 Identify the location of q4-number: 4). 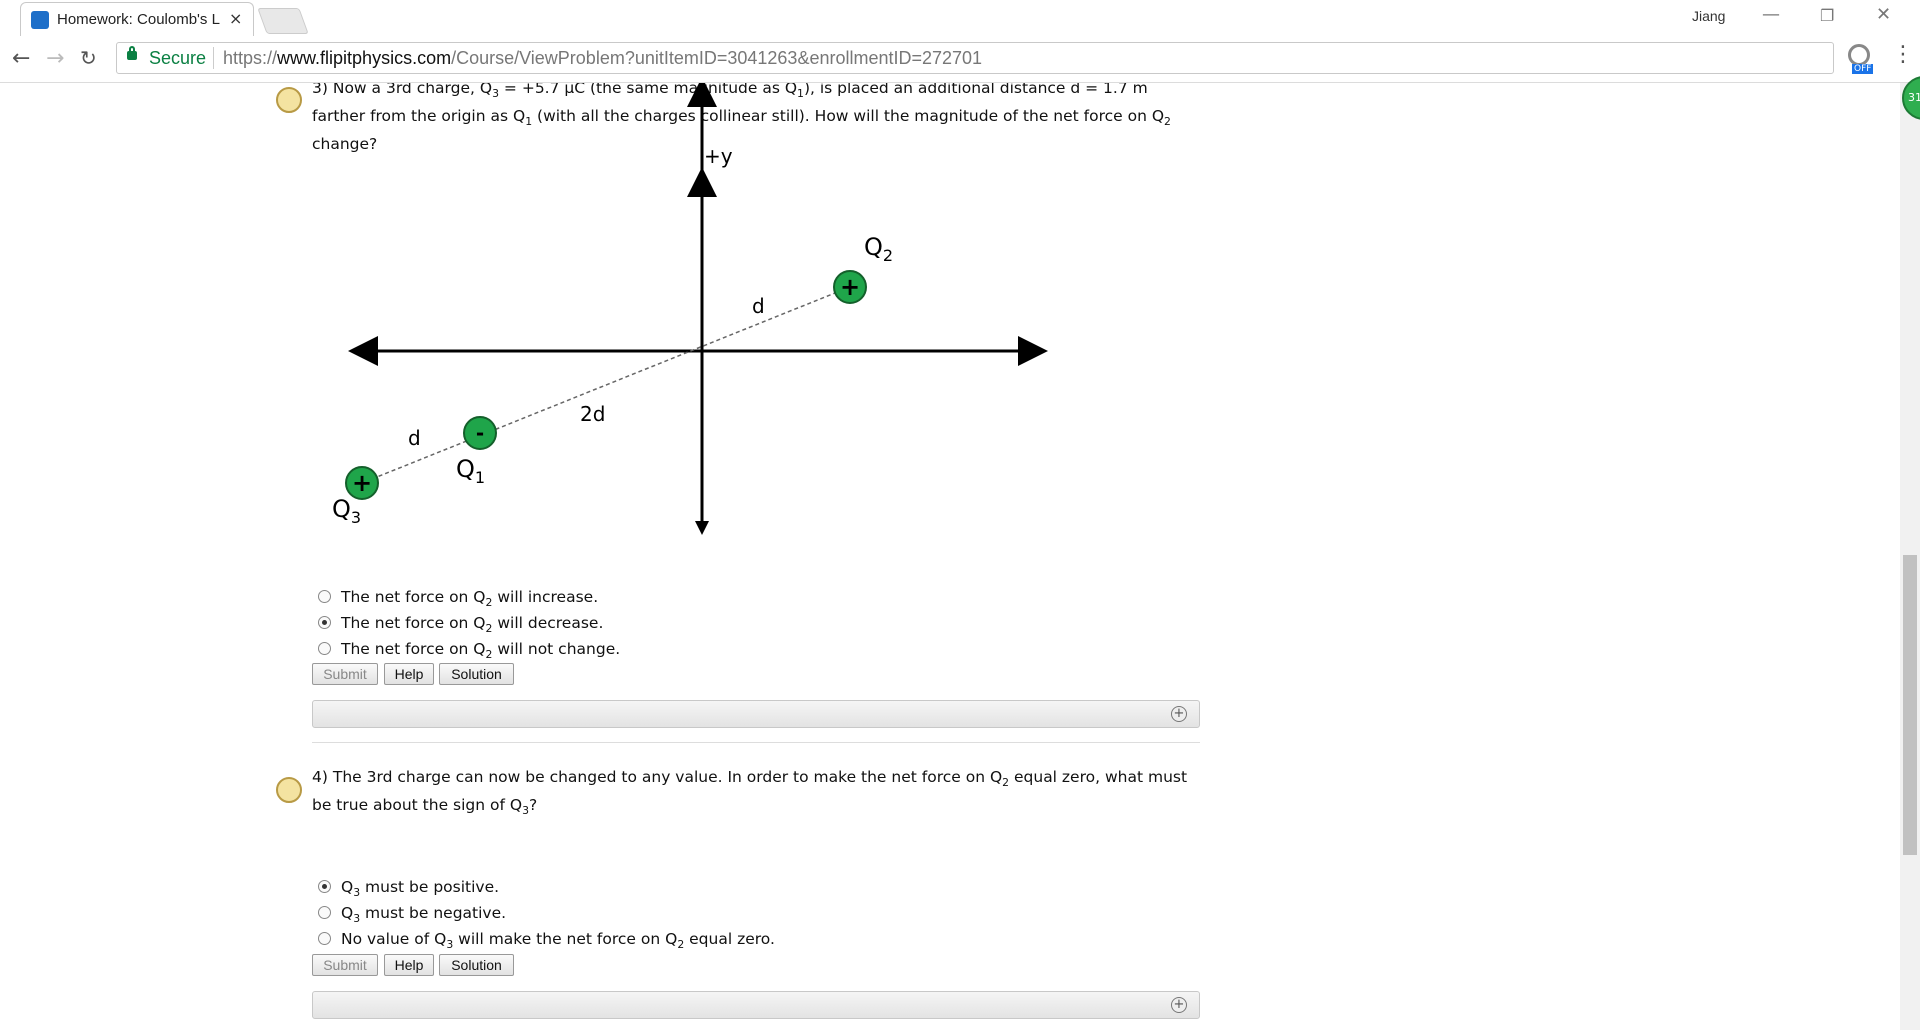
(320, 777).